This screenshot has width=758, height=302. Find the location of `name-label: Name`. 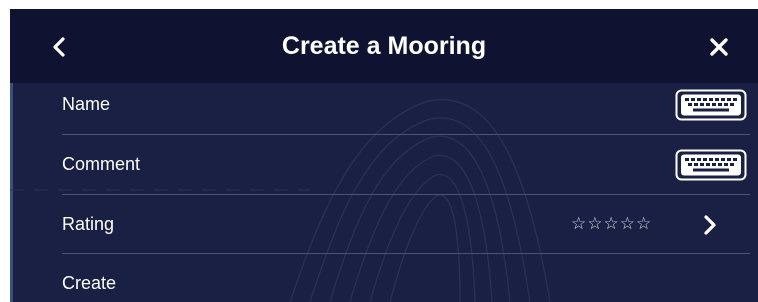

name-label: Name is located at coordinates (86, 104).